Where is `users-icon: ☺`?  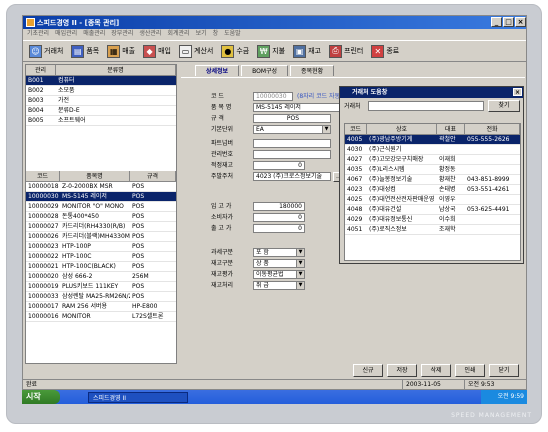
users-icon: ☺ is located at coordinates (35, 51).